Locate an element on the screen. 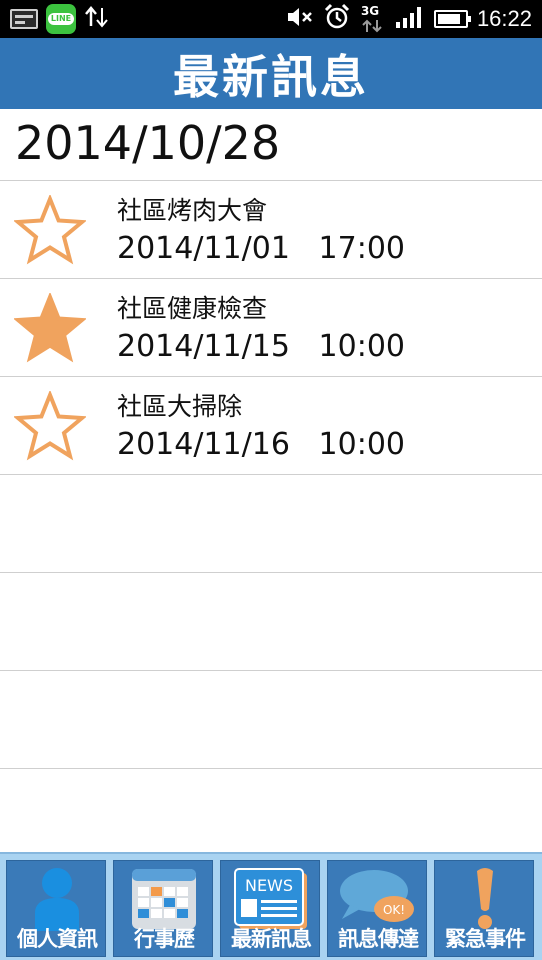  event-time: 17:00 is located at coordinates (361, 248).